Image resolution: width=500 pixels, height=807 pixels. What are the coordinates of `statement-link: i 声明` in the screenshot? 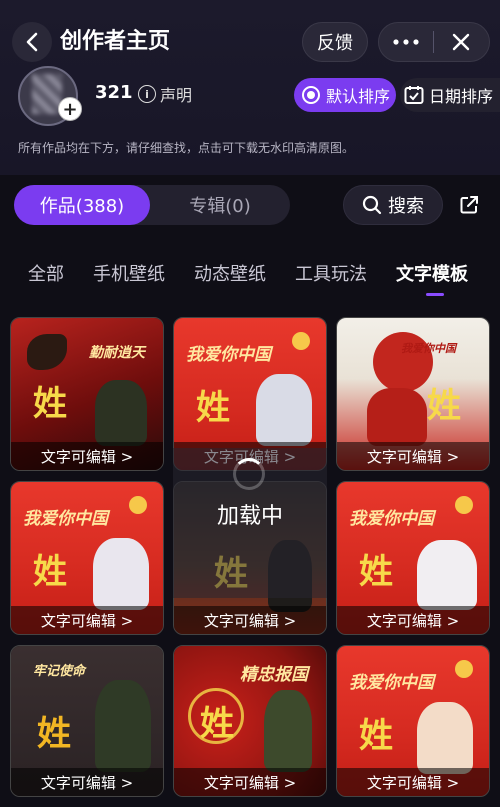 It's located at (165, 94).